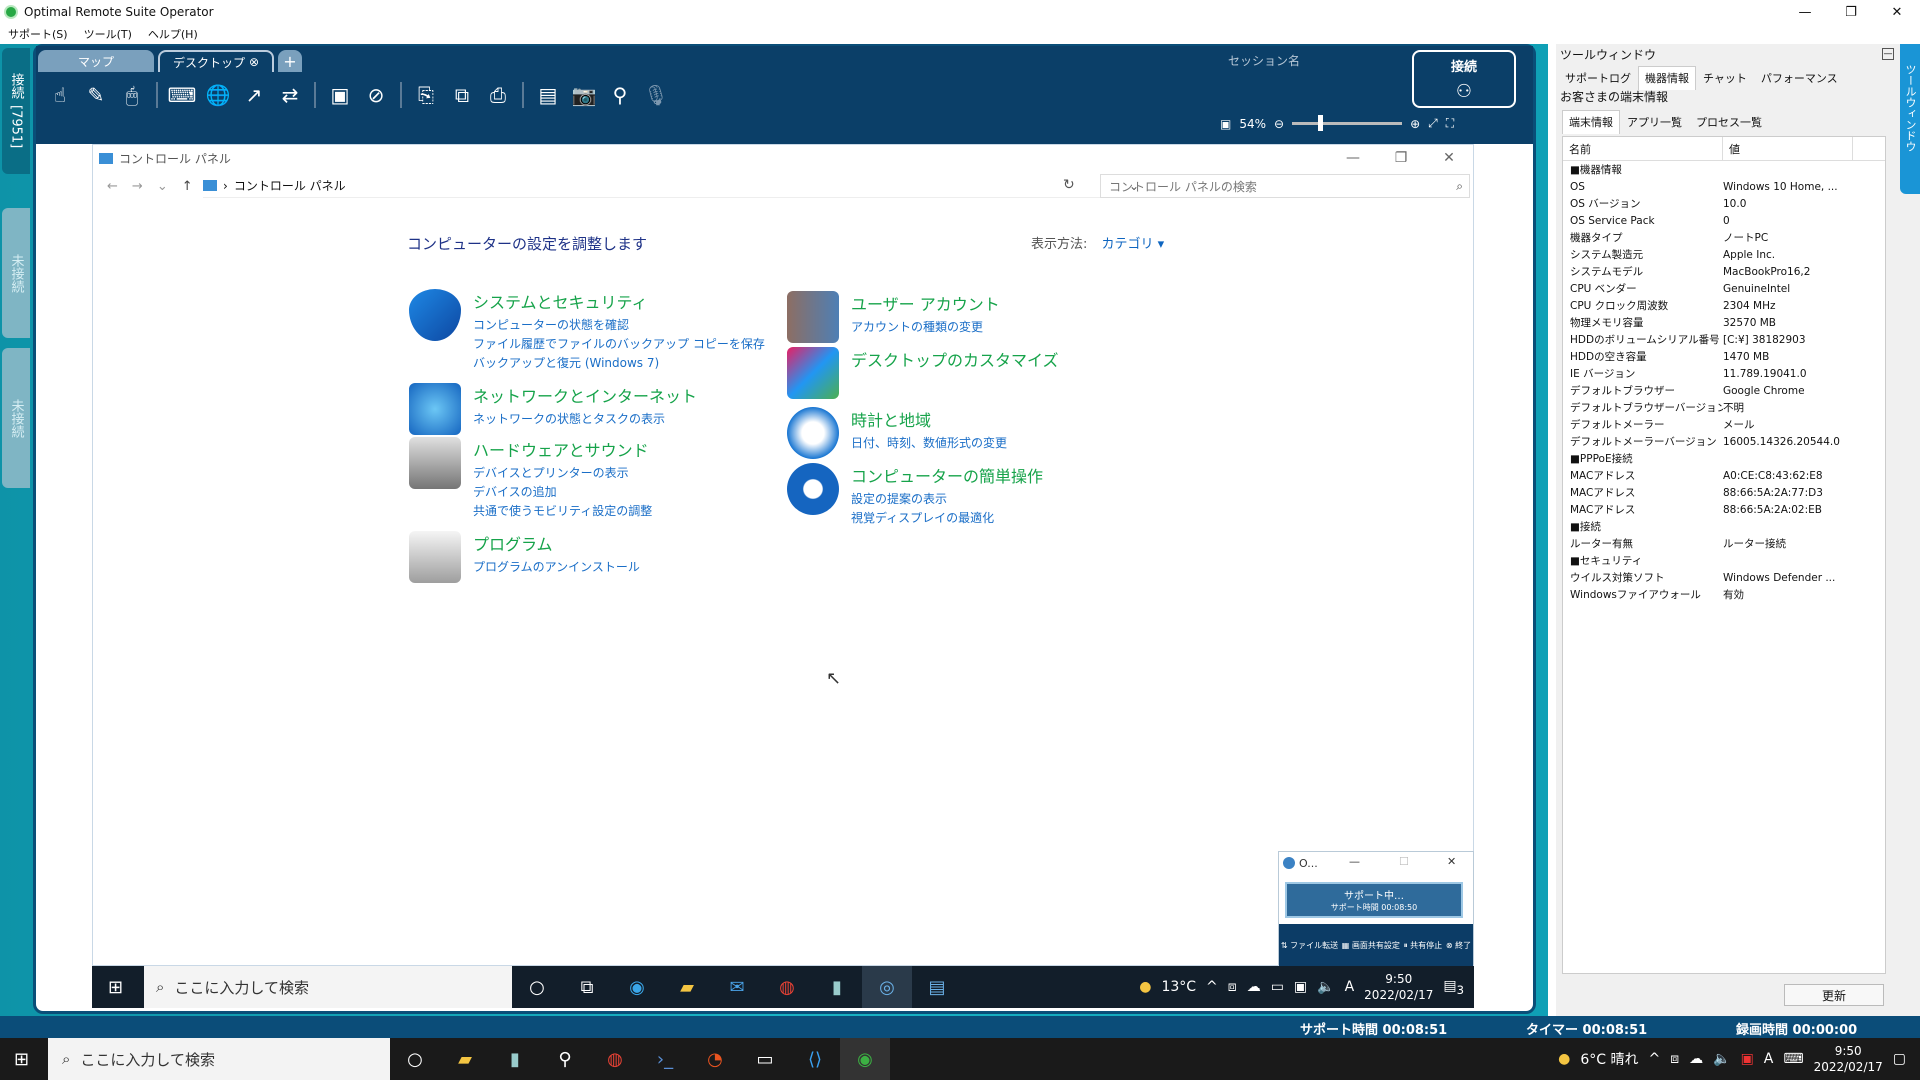 The image size is (1920, 1080). What do you see at coordinates (1433, 123) in the screenshot?
I see `fit-window-icon: ⤢` at bounding box center [1433, 123].